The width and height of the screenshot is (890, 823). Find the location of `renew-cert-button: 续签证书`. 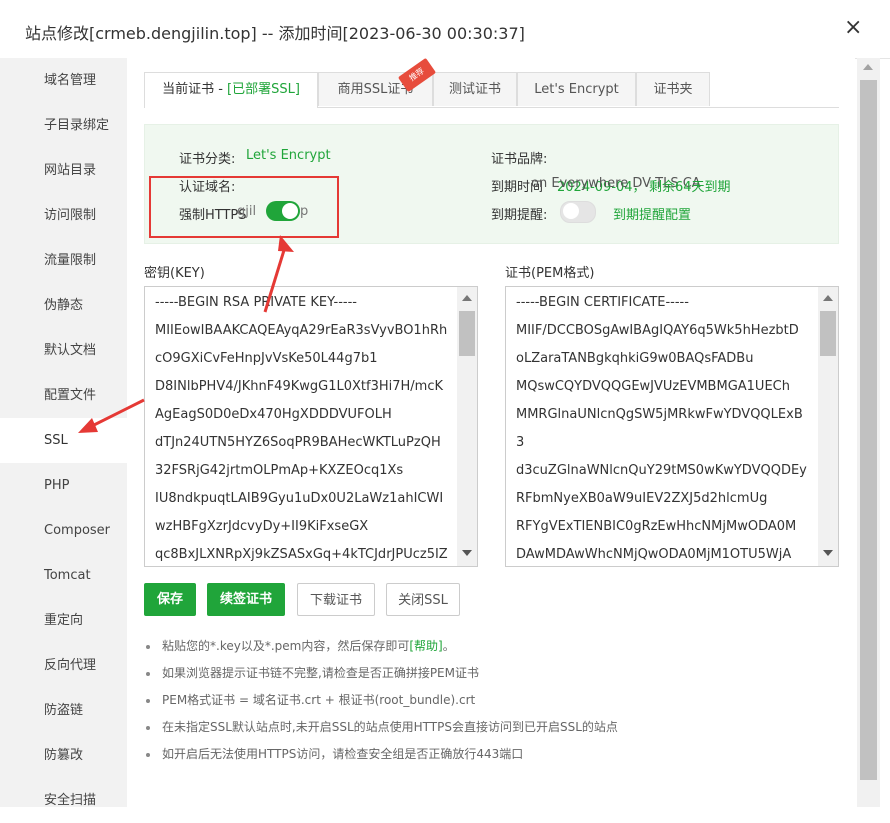

renew-cert-button: 续签证书 is located at coordinates (246, 599).